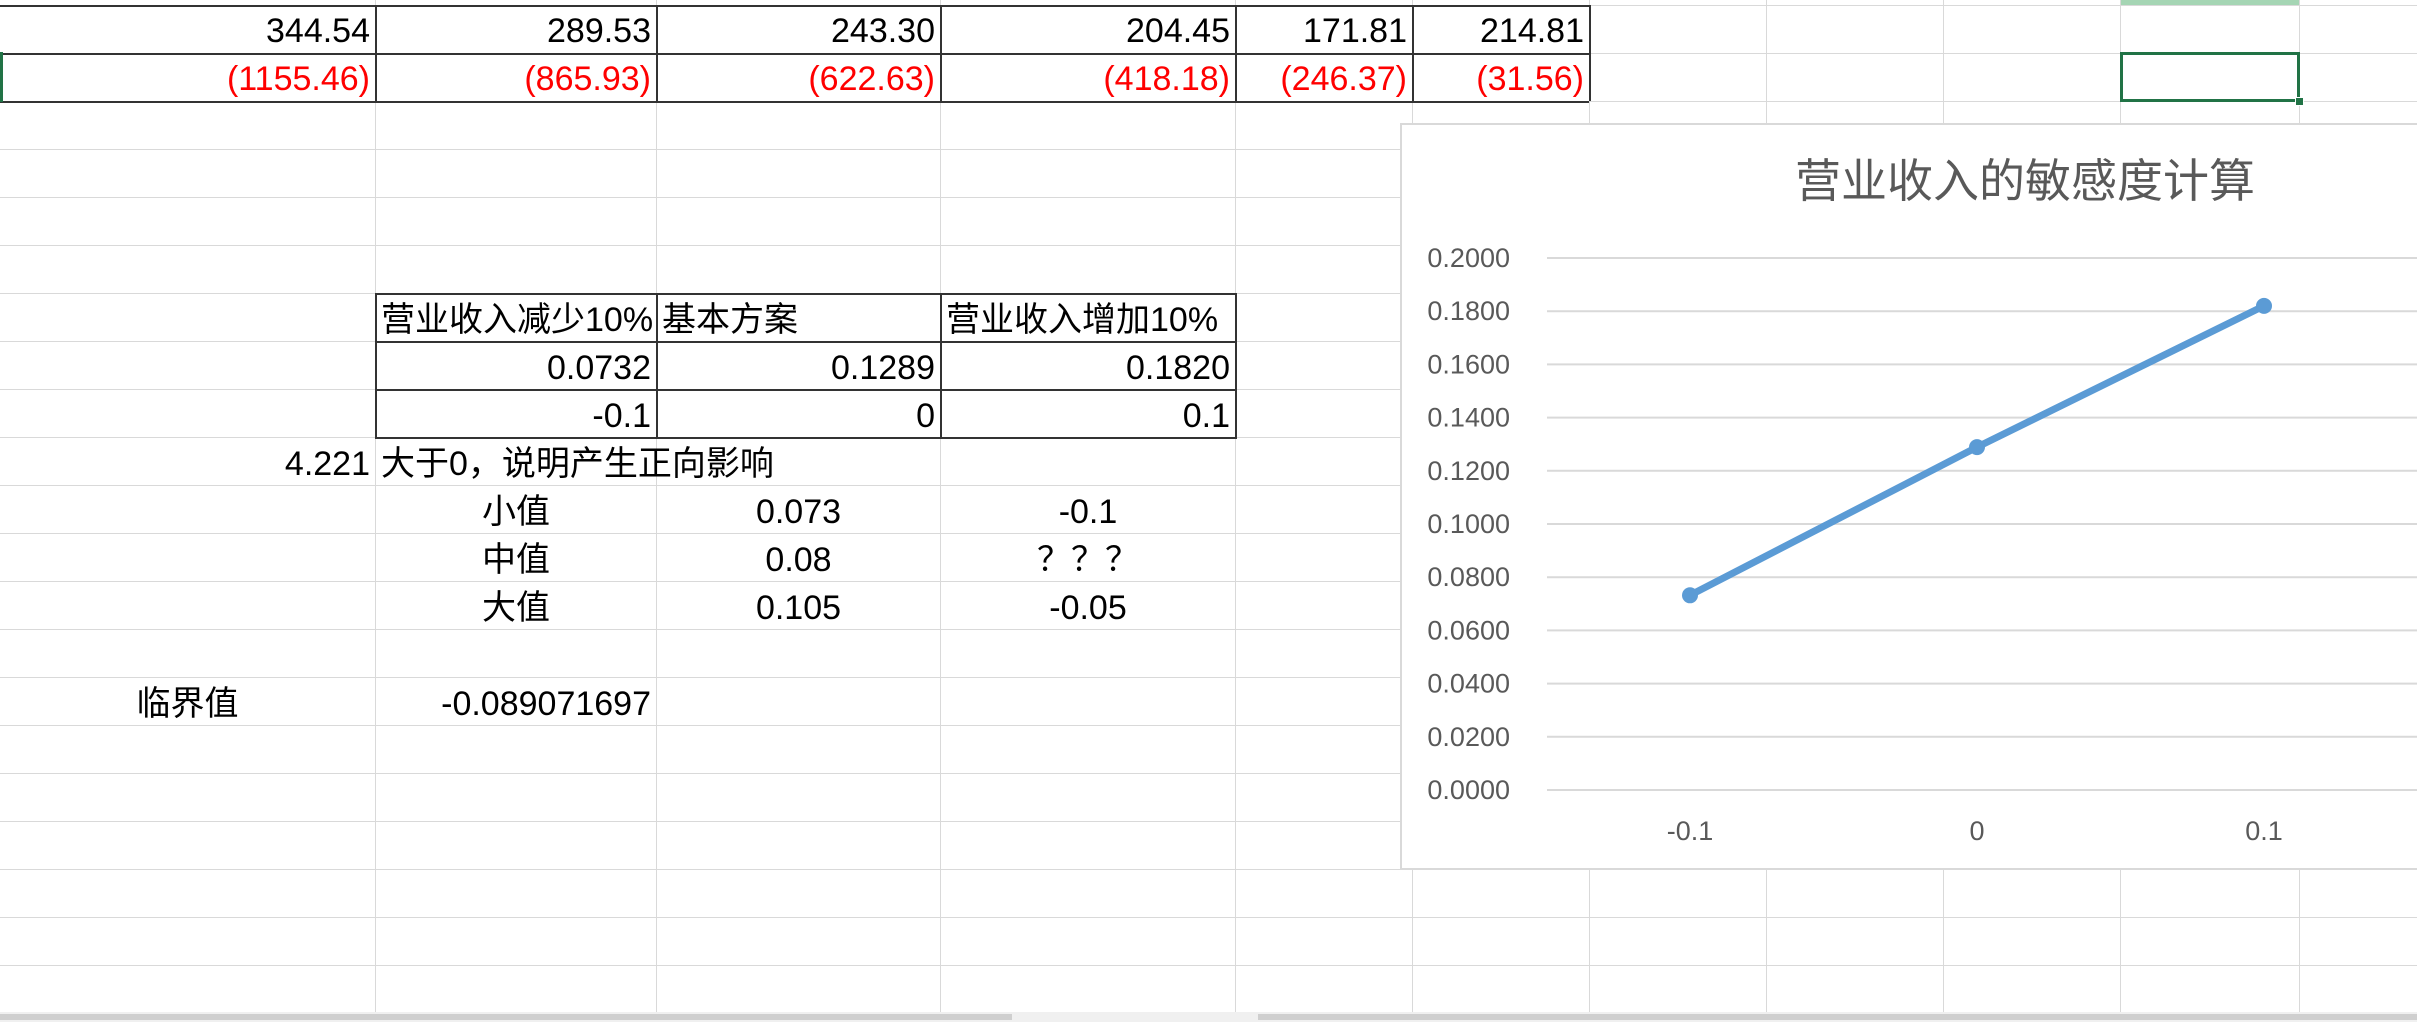  I want to click on chart-series, so click(1977, 450).